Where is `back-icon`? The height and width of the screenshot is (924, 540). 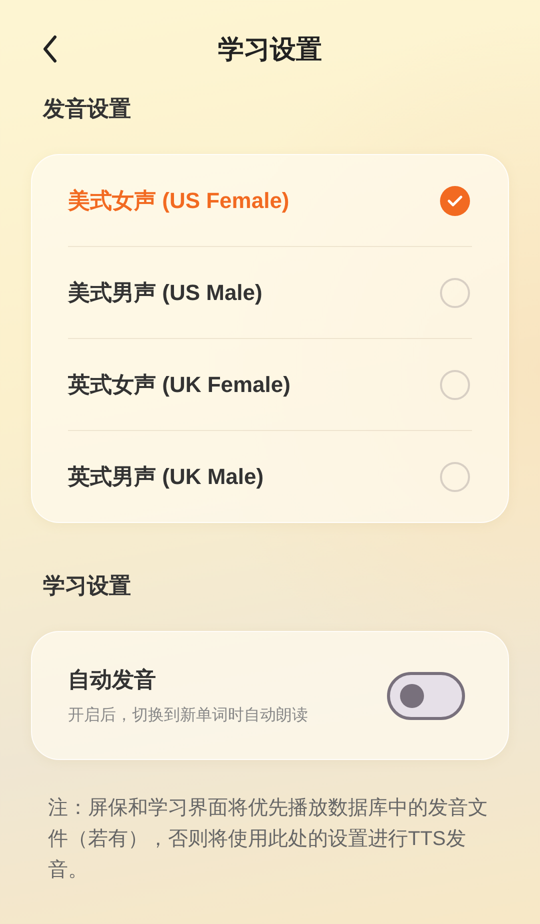 back-icon is located at coordinates (50, 49).